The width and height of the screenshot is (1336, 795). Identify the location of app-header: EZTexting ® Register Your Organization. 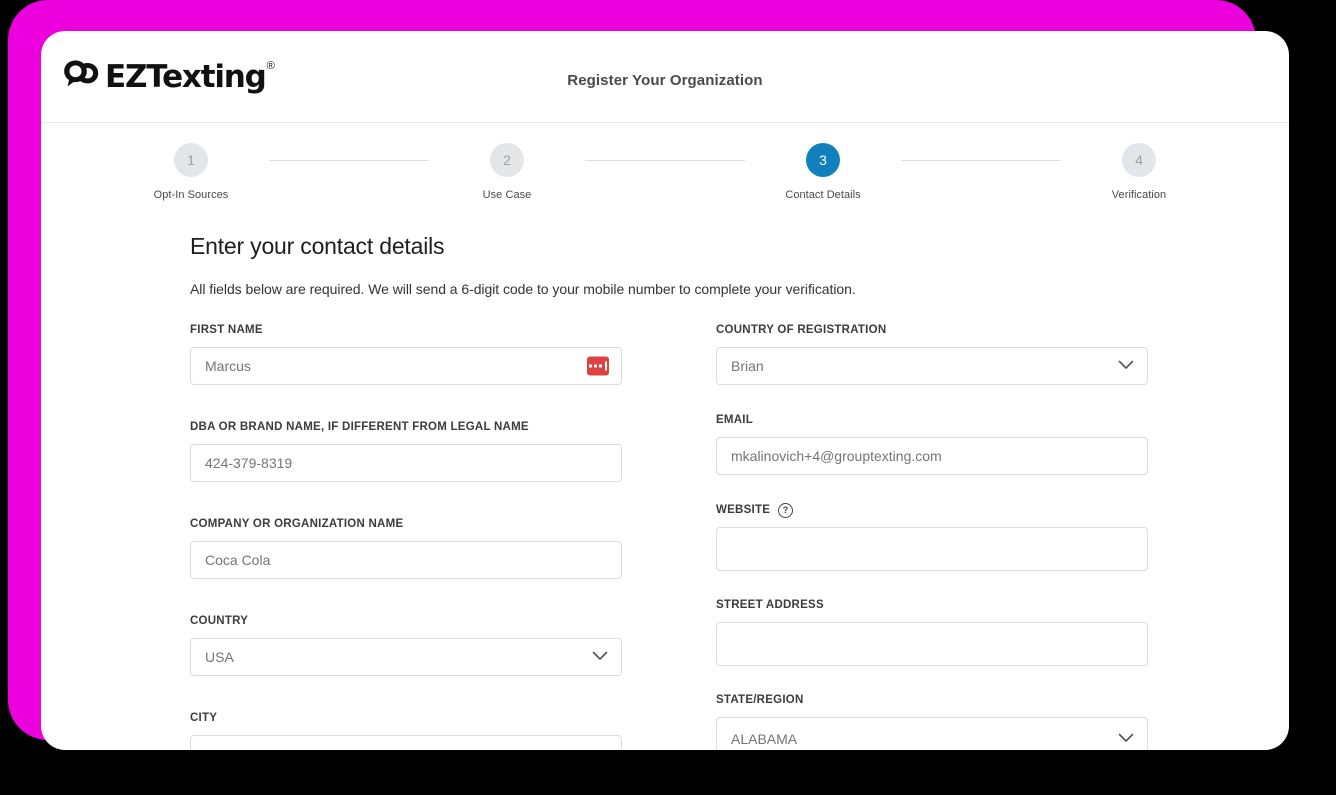
(665, 77).